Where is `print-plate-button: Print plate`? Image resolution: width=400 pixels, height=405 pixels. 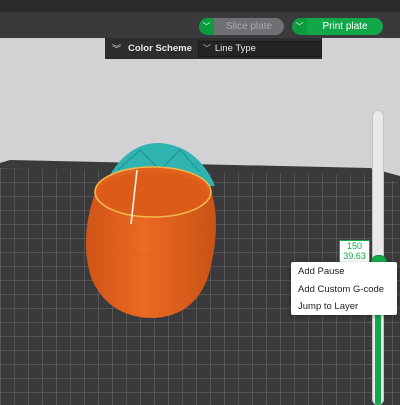
print-plate-button: Print plate is located at coordinates (345, 26).